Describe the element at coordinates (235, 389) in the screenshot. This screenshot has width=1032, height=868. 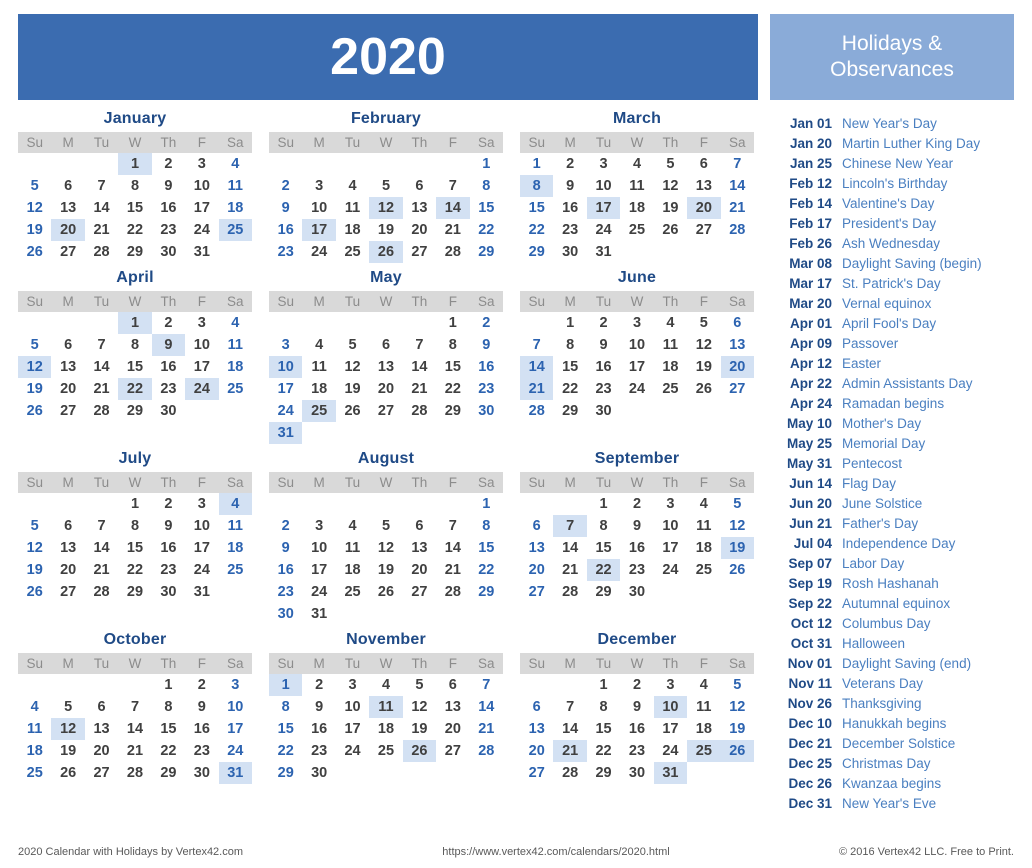
I see `day-cell: 25` at that location.